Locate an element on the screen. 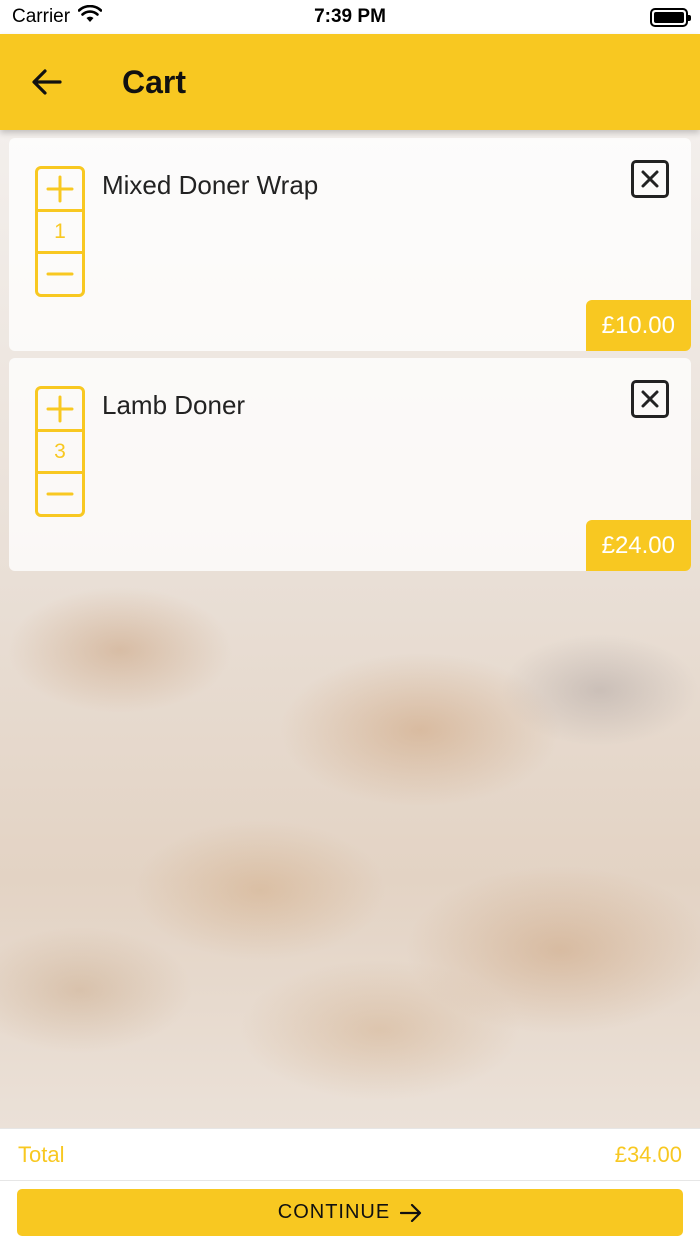 Image resolution: width=700 pixels, height=1244 pixels. arrow-left-icon is located at coordinates (47, 82).